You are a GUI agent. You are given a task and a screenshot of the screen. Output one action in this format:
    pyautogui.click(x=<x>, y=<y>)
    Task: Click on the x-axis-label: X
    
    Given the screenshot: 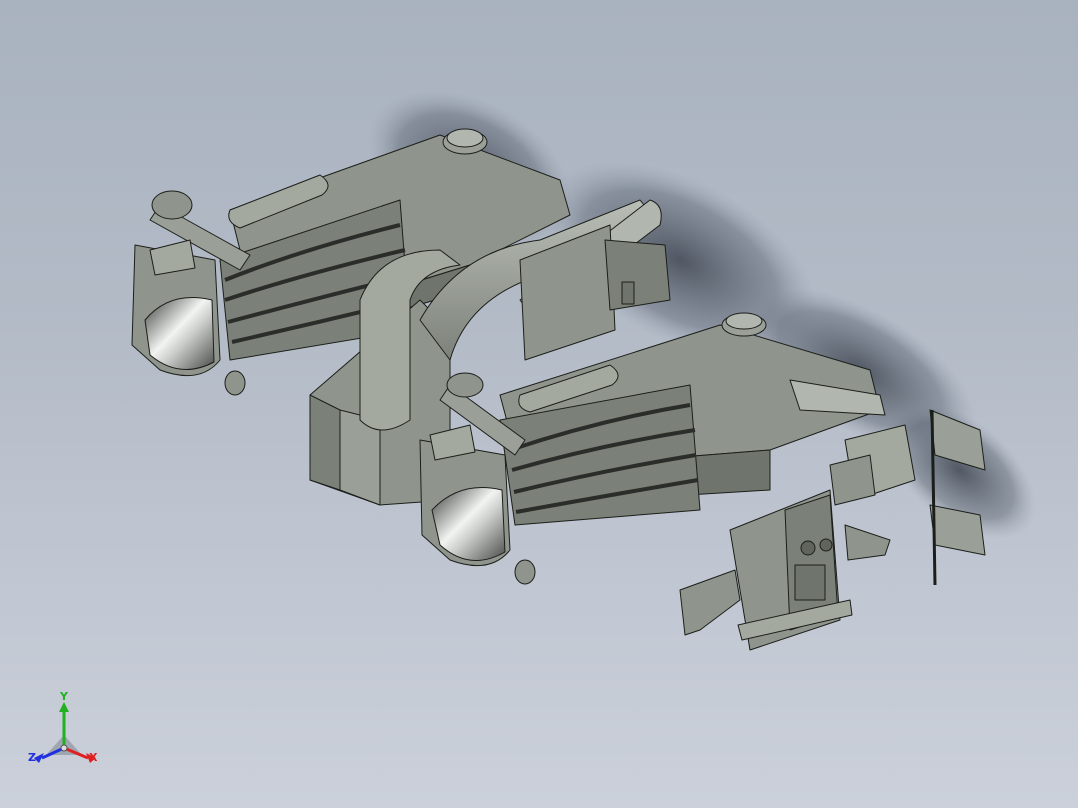 What is the action you would take?
    pyautogui.click(x=93, y=757)
    